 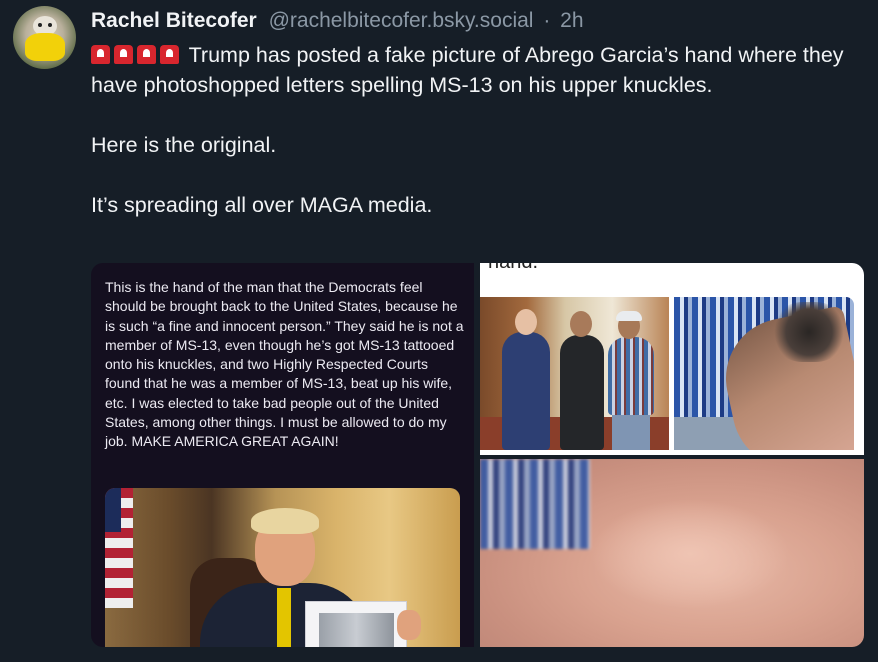 What do you see at coordinates (526, 391) in the screenshot?
I see `person-suit-blue` at bounding box center [526, 391].